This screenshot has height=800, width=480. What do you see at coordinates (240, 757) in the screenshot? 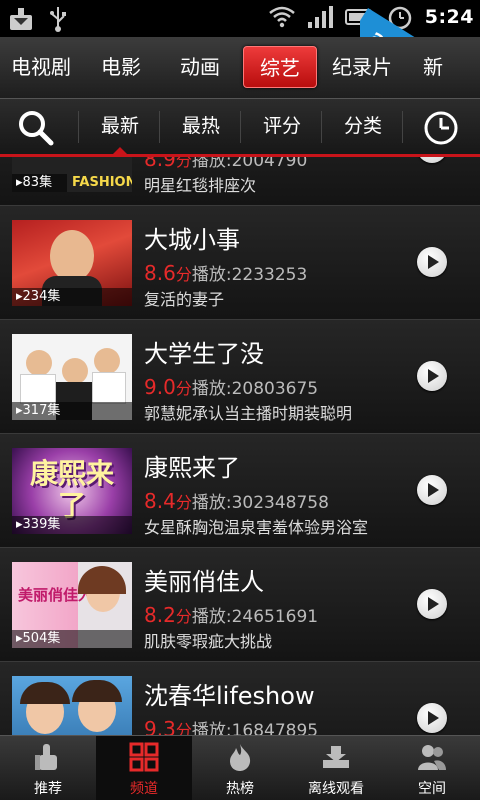
I see `flame-icon` at bounding box center [240, 757].